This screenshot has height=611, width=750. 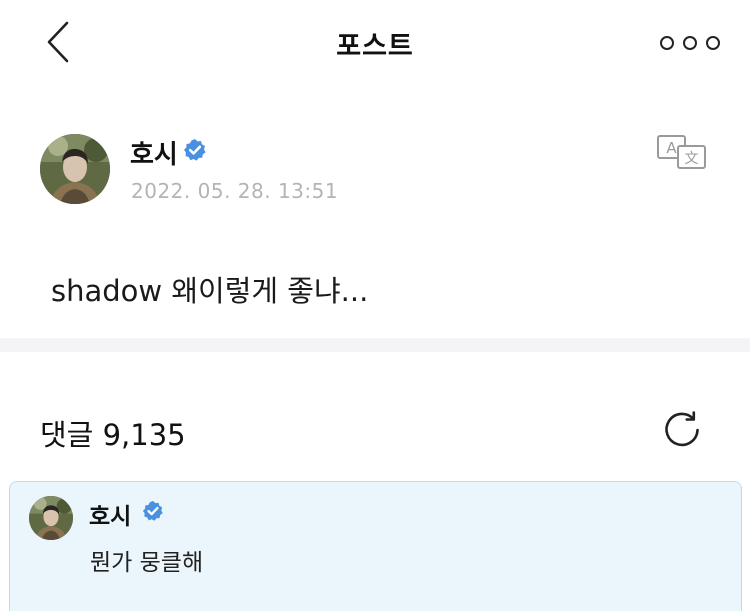 What do you see at coordinates (235, 191) in the screenshot?
I see `post-timestamp: 2022. 05. 28. 13:51` at bounding box center [235, 191].